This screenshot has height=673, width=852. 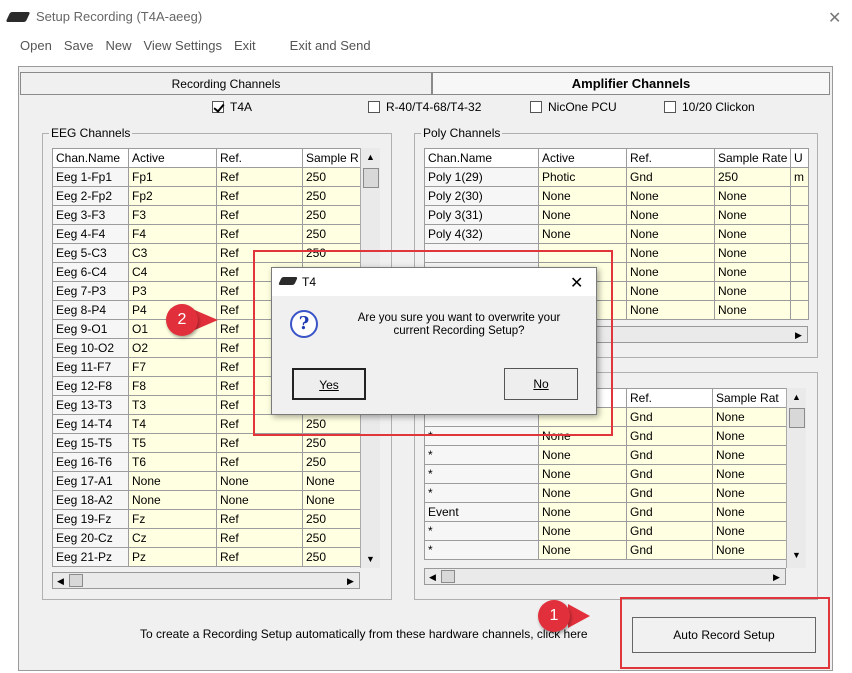 What do you see at coordinates (172, 519) in the screenshot?
I see `table-cell: Fz` at bounding box center [172, 519].